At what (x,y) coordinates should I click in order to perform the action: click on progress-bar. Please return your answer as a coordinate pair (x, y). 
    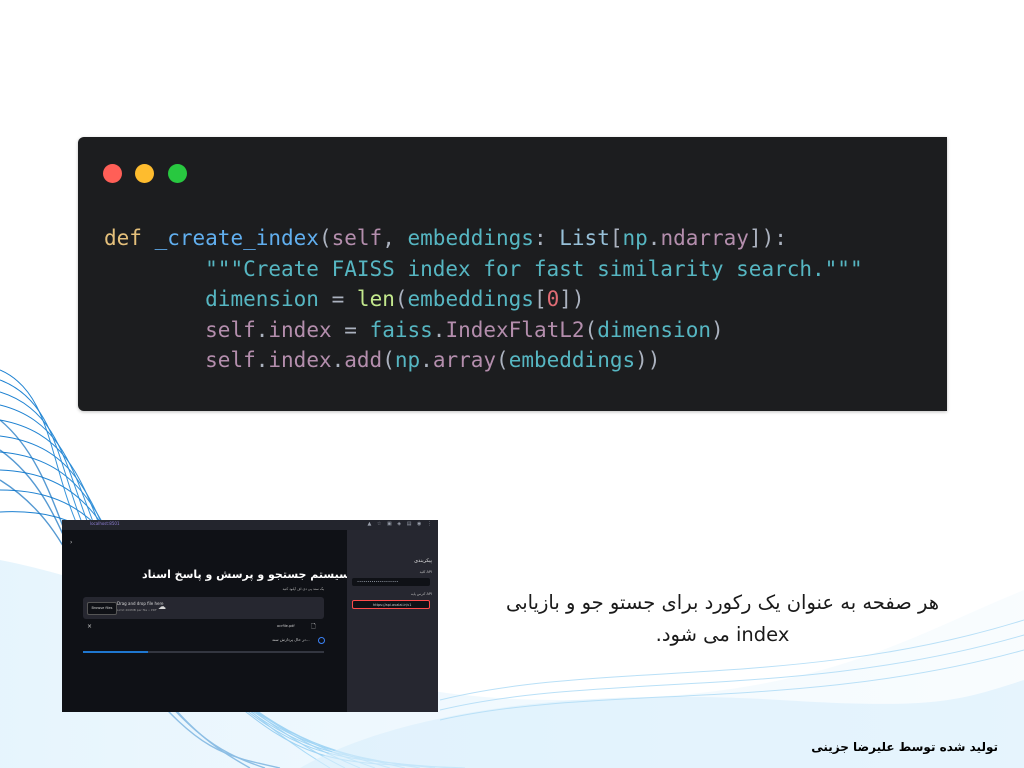
    Looking at the image, I should click on (203, 652).